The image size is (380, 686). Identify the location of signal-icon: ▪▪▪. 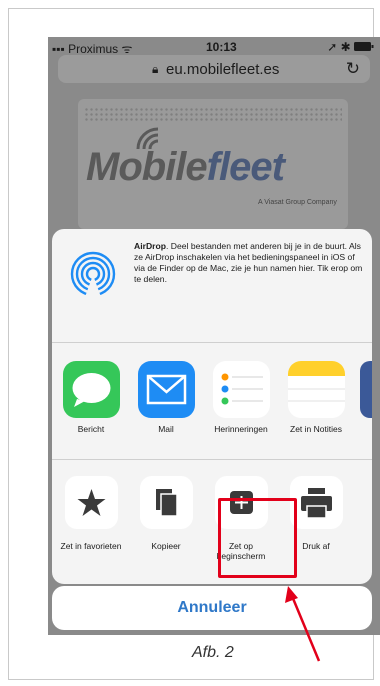
(60, 49).